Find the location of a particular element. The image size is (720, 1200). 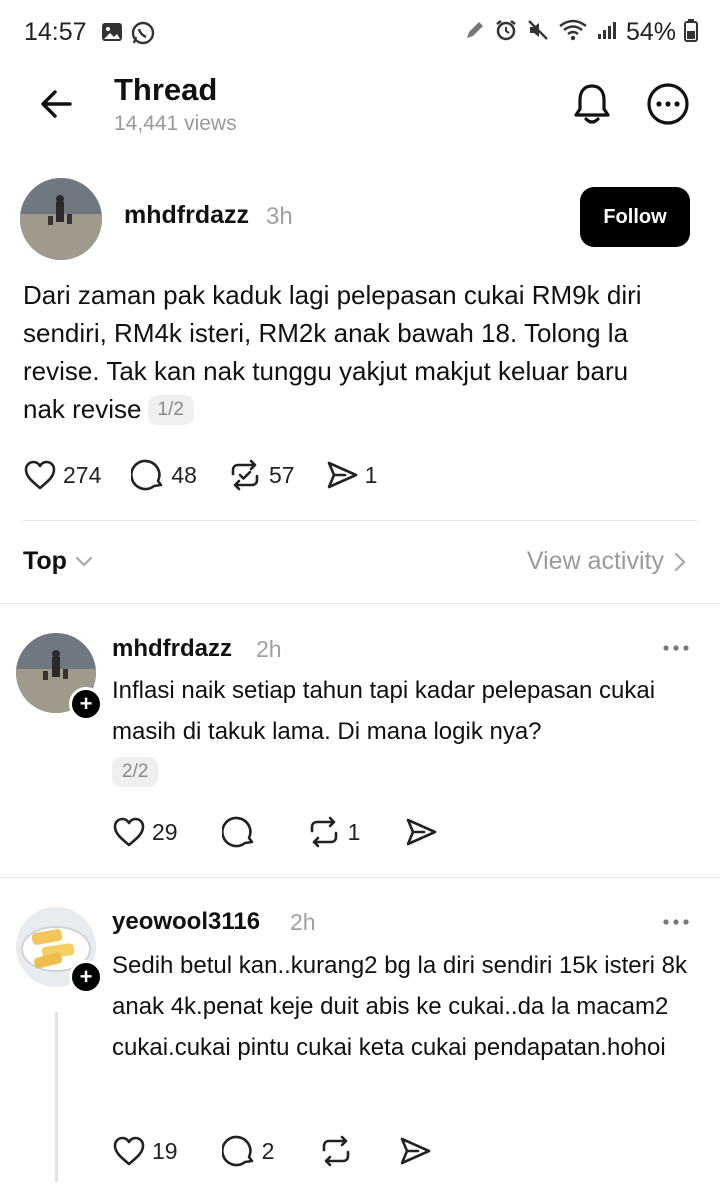

post-author: mhdfrdazz is located at coordinates (186, 215).